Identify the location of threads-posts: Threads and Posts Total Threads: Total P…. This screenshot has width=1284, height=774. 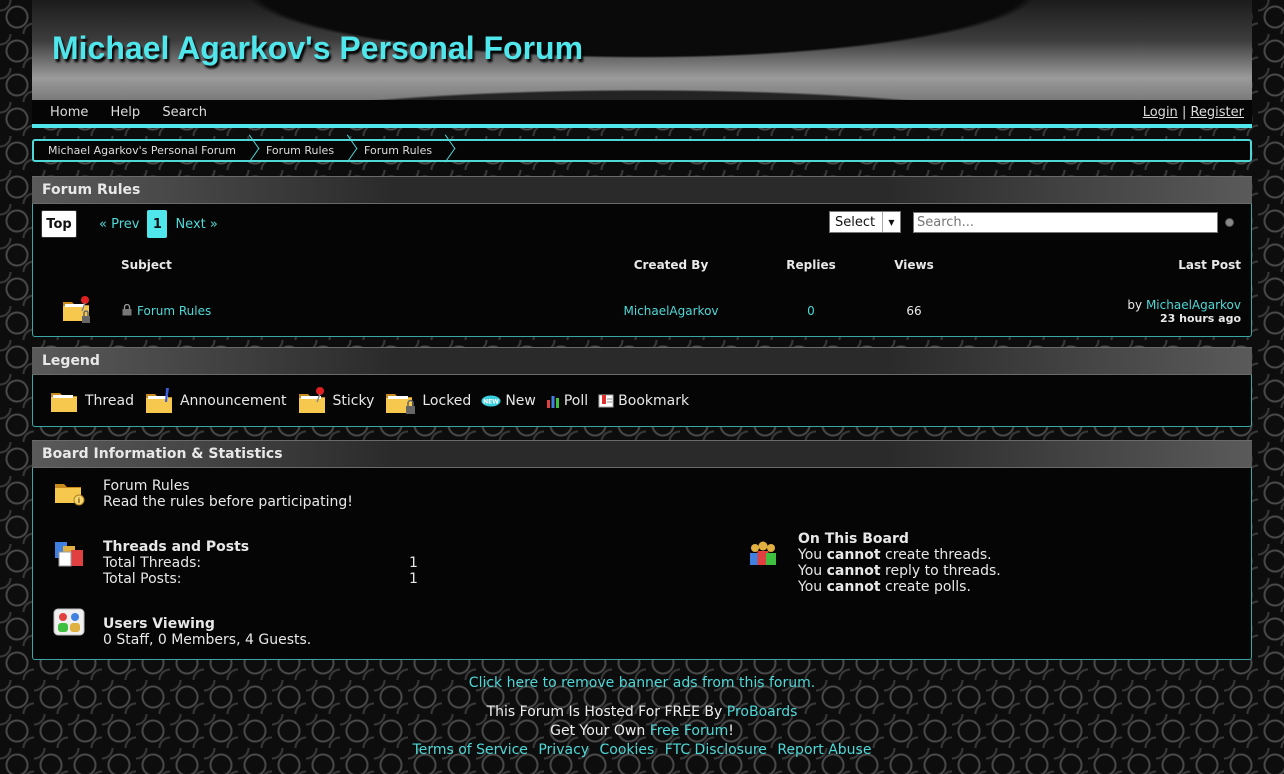
(176, 563).